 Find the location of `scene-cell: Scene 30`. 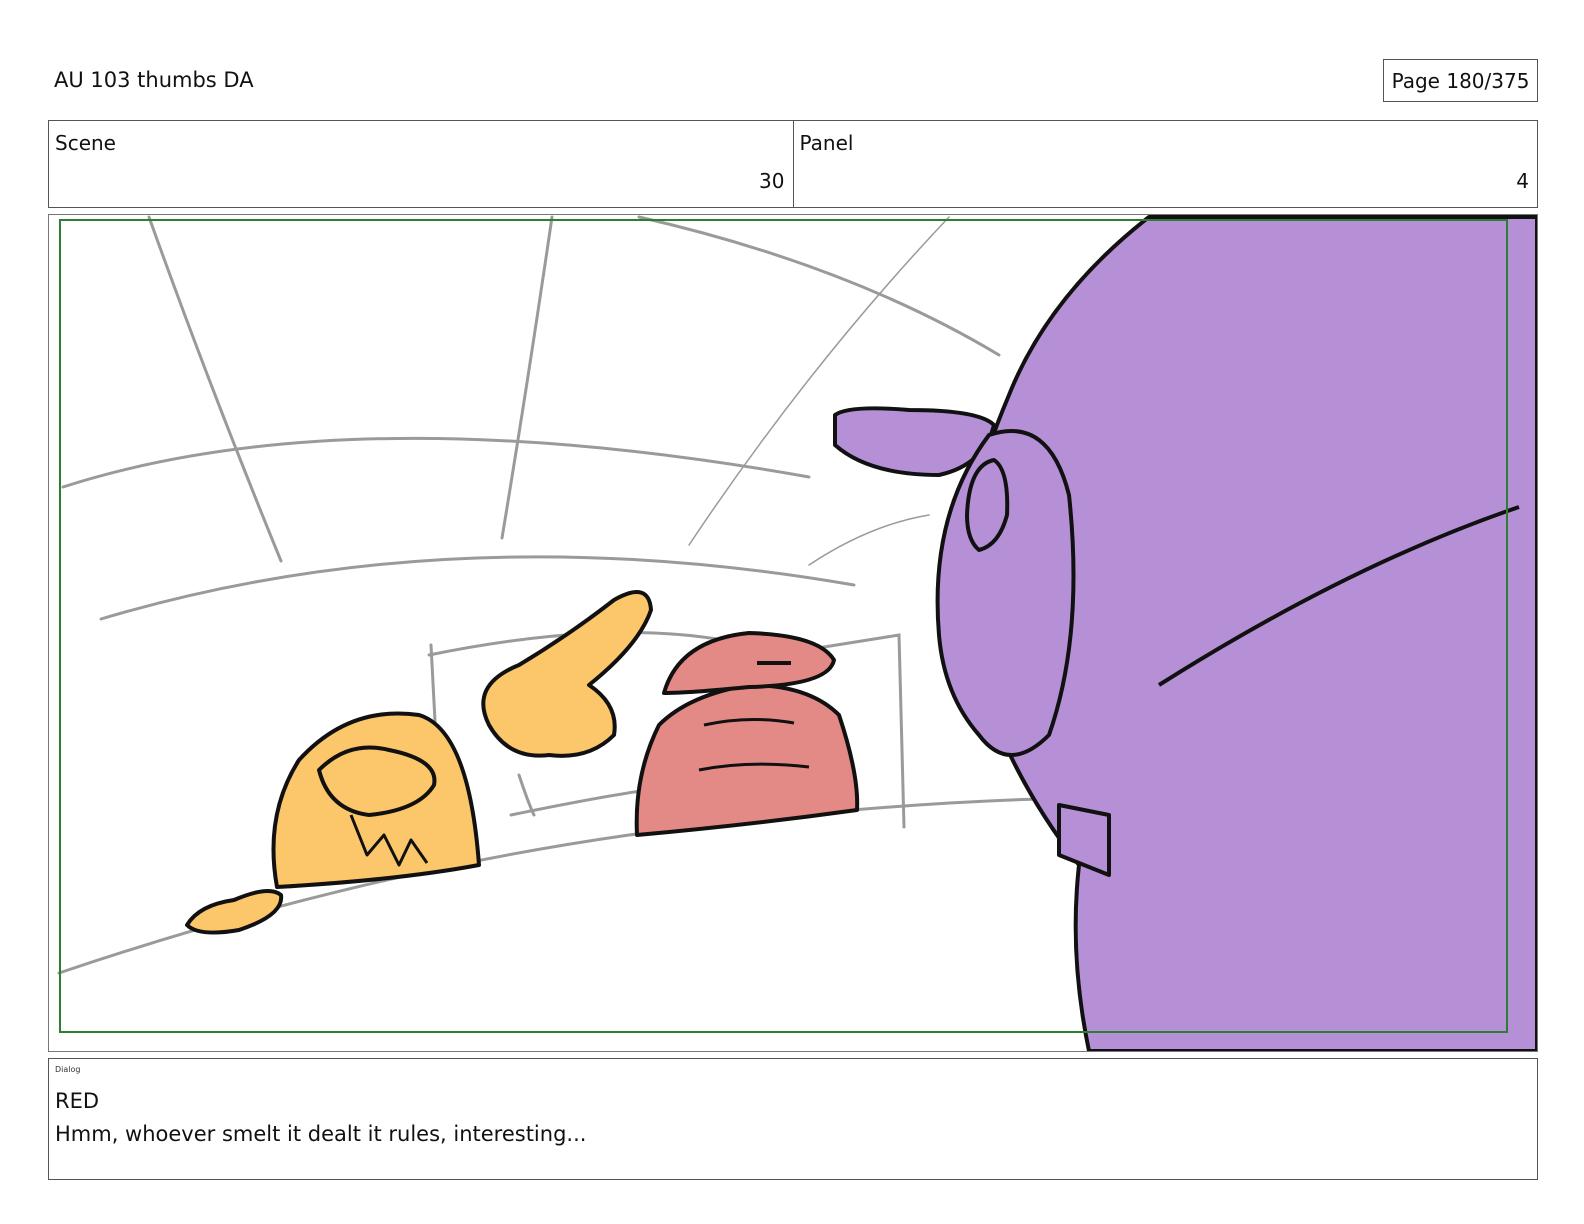

scene-cell: Scene 30 is located at coordinates (421, 164).